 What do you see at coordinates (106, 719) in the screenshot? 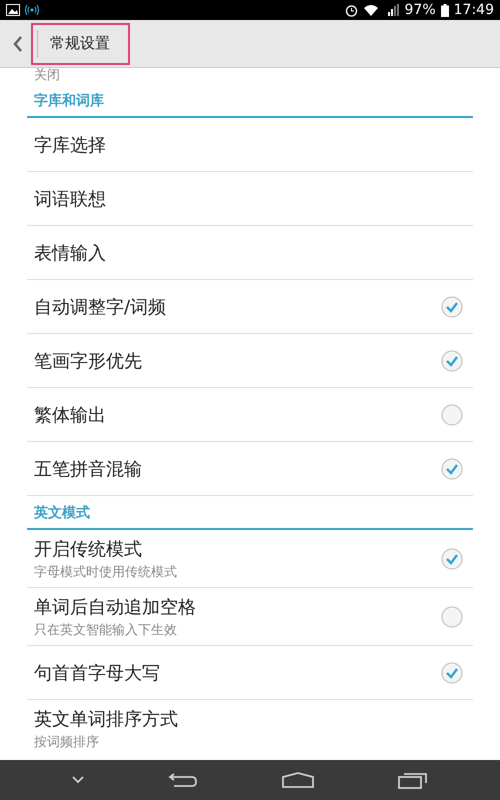
I see `setting-label: 英文单词排序方式` at bounding box center [106, 719].